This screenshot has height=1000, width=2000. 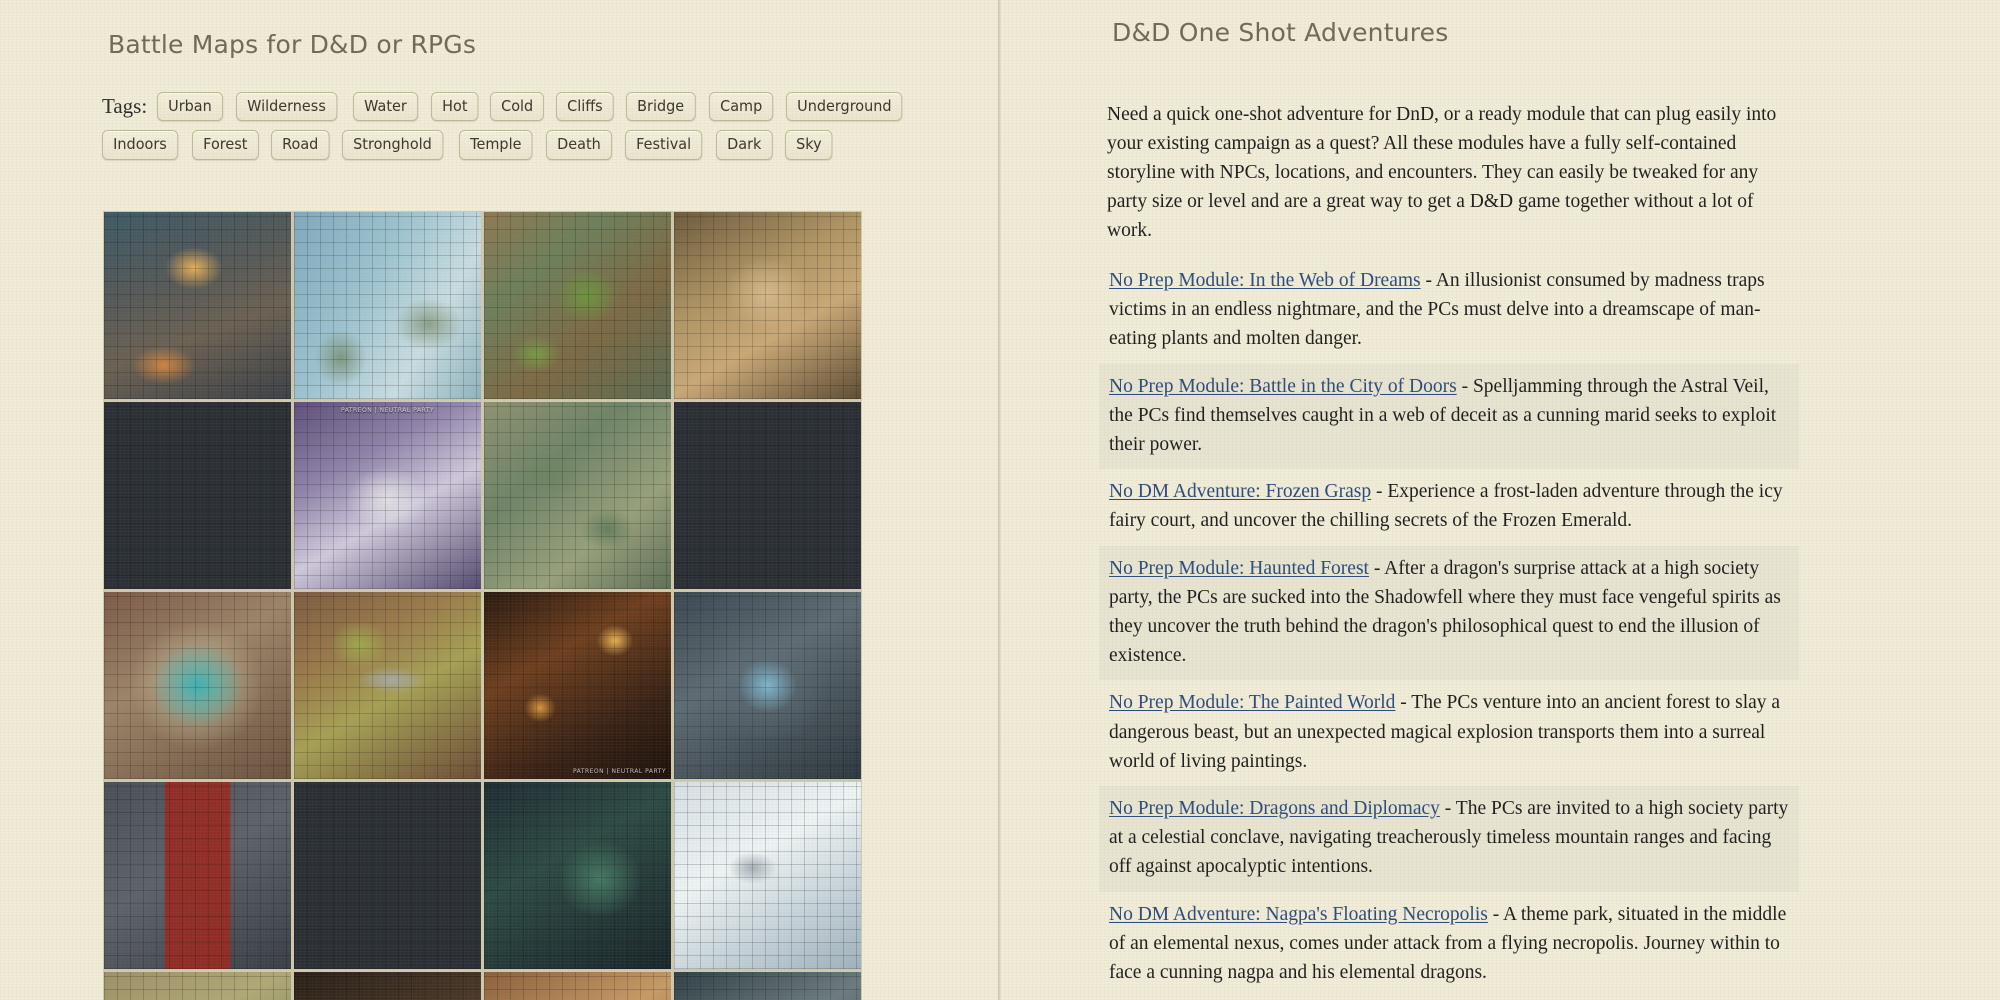 I want to click on map-thumbnail-canyon-bridge-crossing, so click(x=387, y=685).